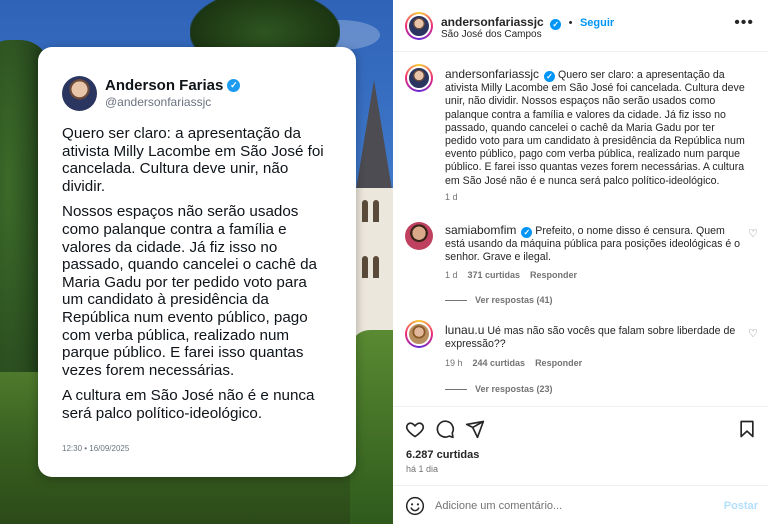  What do you see at coordinates (164, 85) in the screenshot?
I see `card-name: Anderson Farias` at bounding box center [164, 85].